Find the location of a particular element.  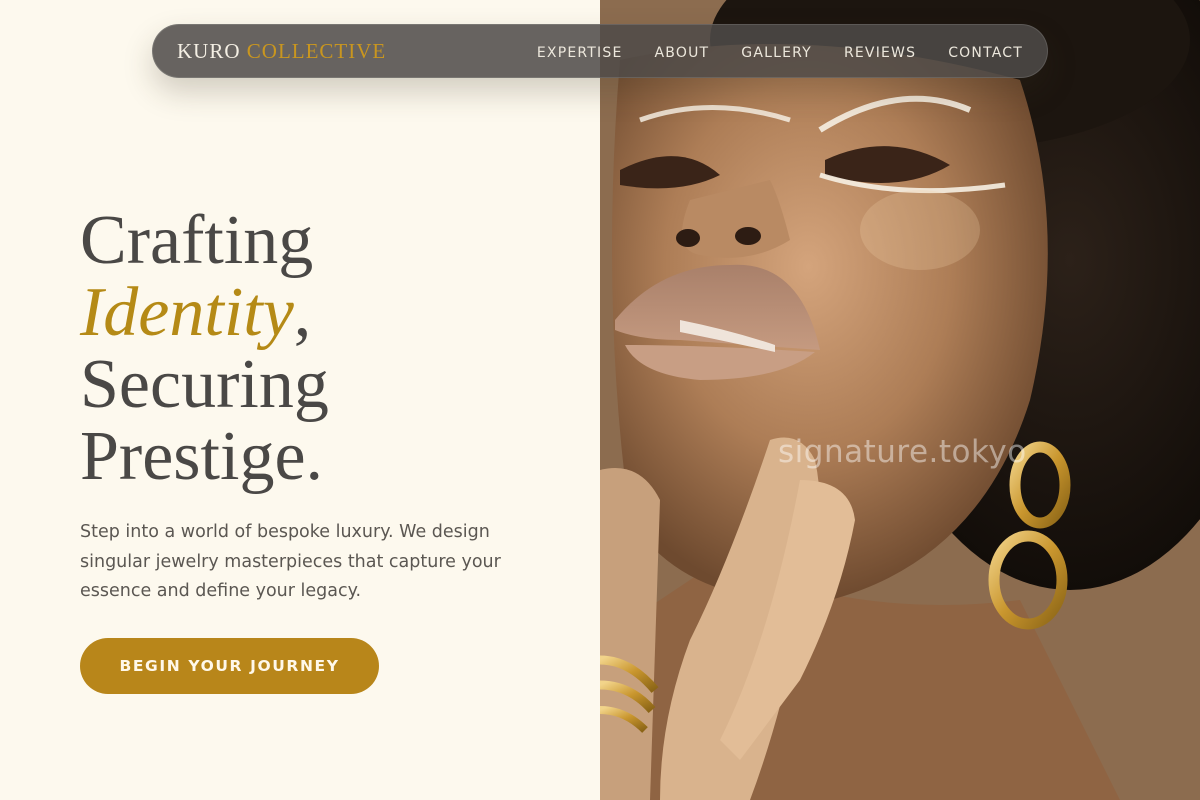

hero-title-line-3: Securing is located at coordinates (204, 384).